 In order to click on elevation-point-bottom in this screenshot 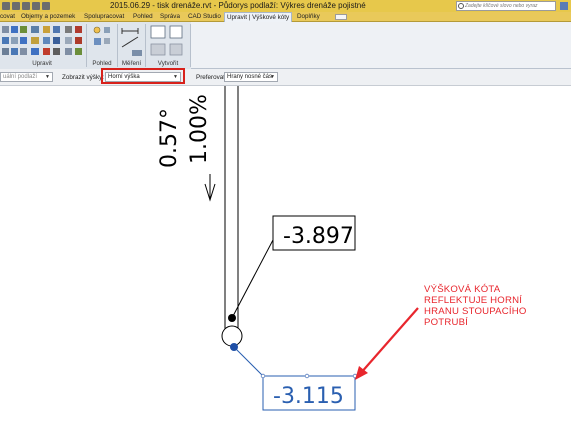, I will do `click(234, 347)`.